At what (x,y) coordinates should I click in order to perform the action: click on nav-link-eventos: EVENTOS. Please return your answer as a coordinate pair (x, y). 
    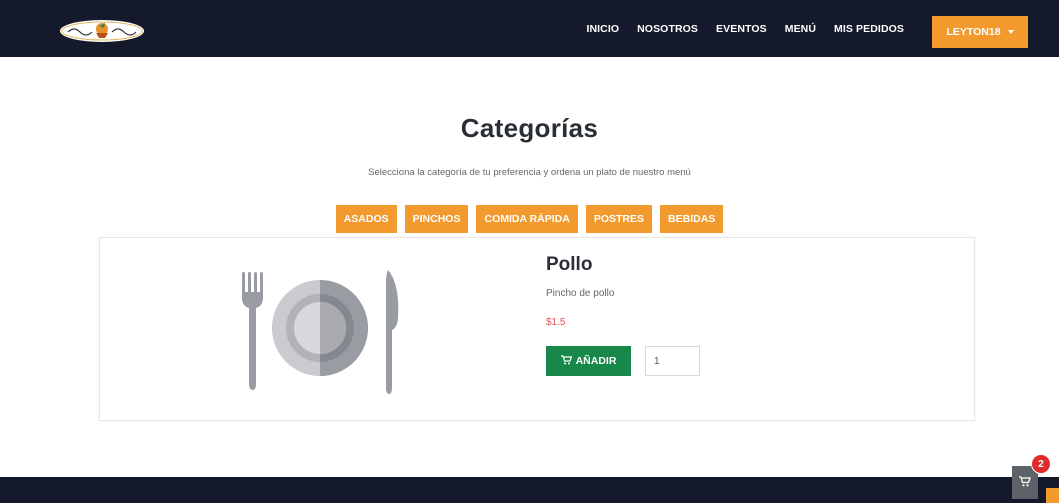
    Looking at the image, I should click on (741, 29).